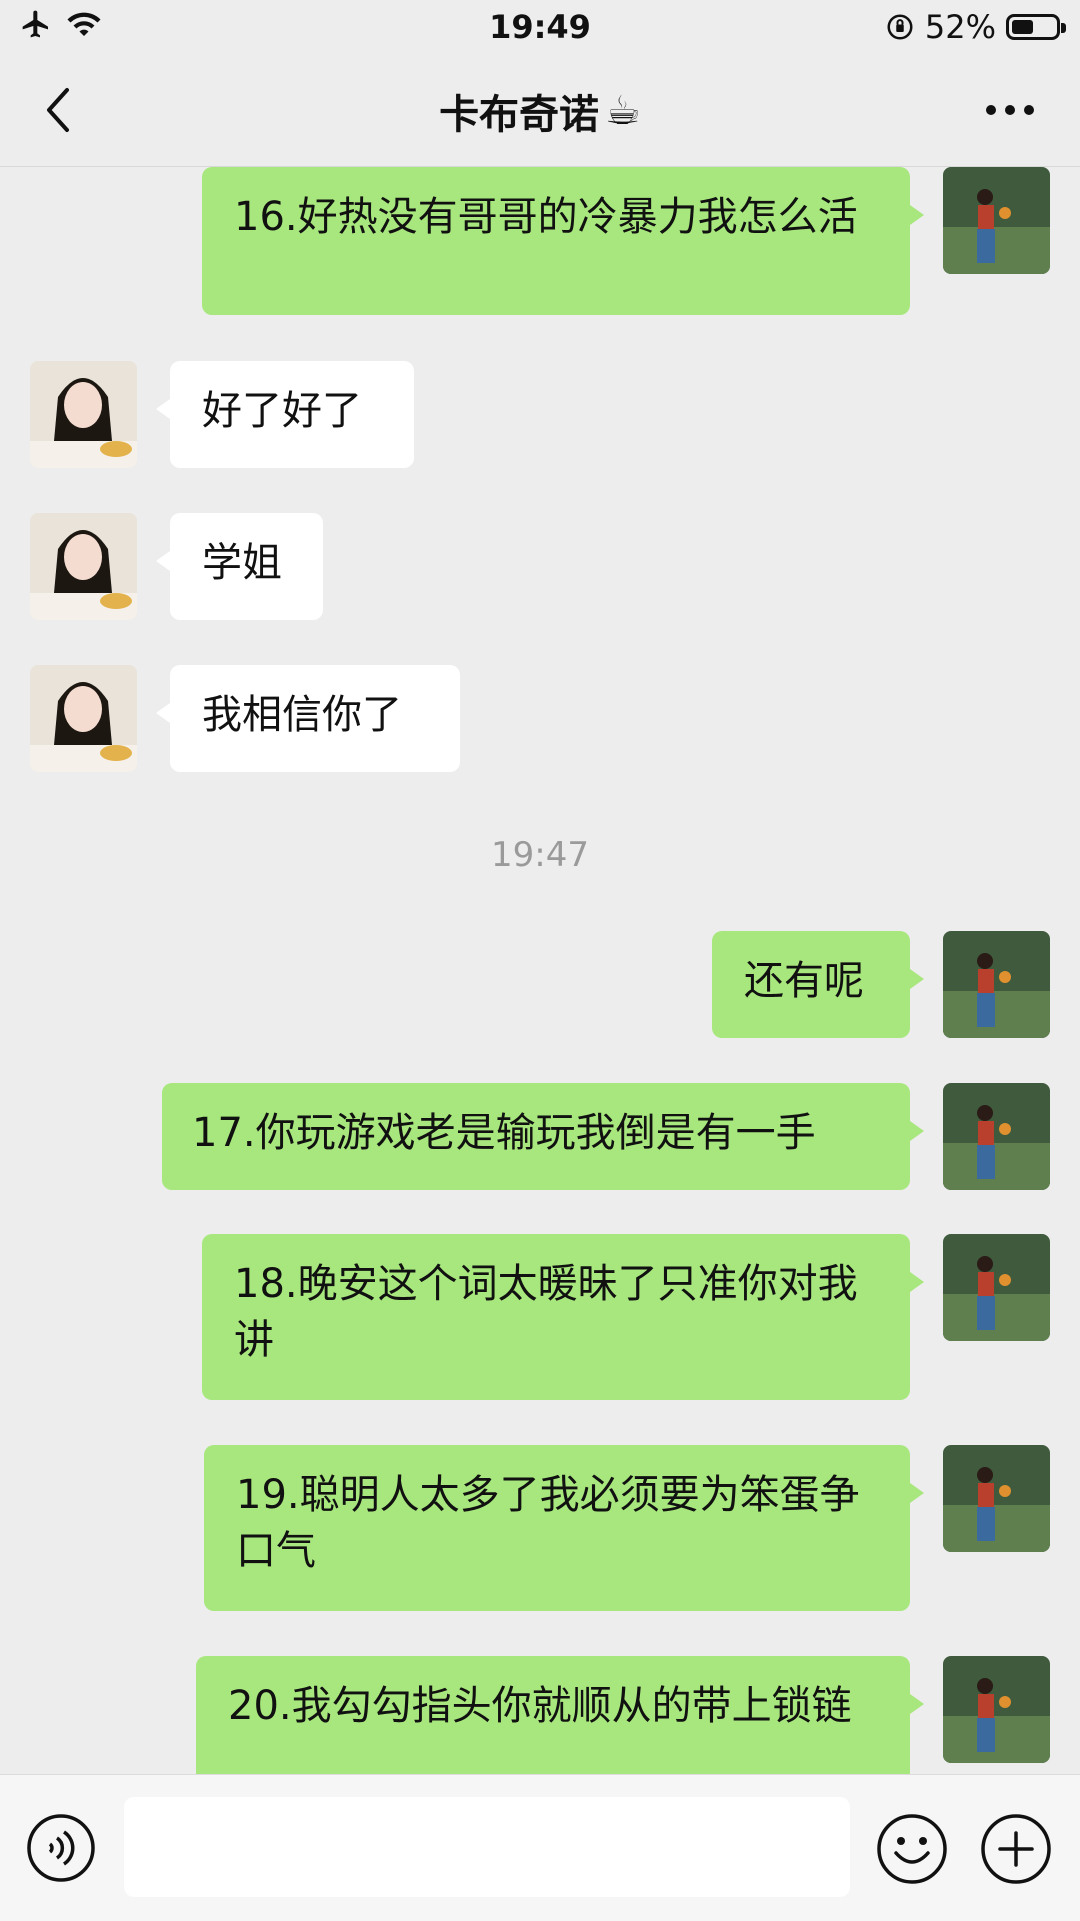  What do you see at coordinates (623, 111) in the screenshot?
I see `coffee-icon: ☕` at bounding box center [623, 111].